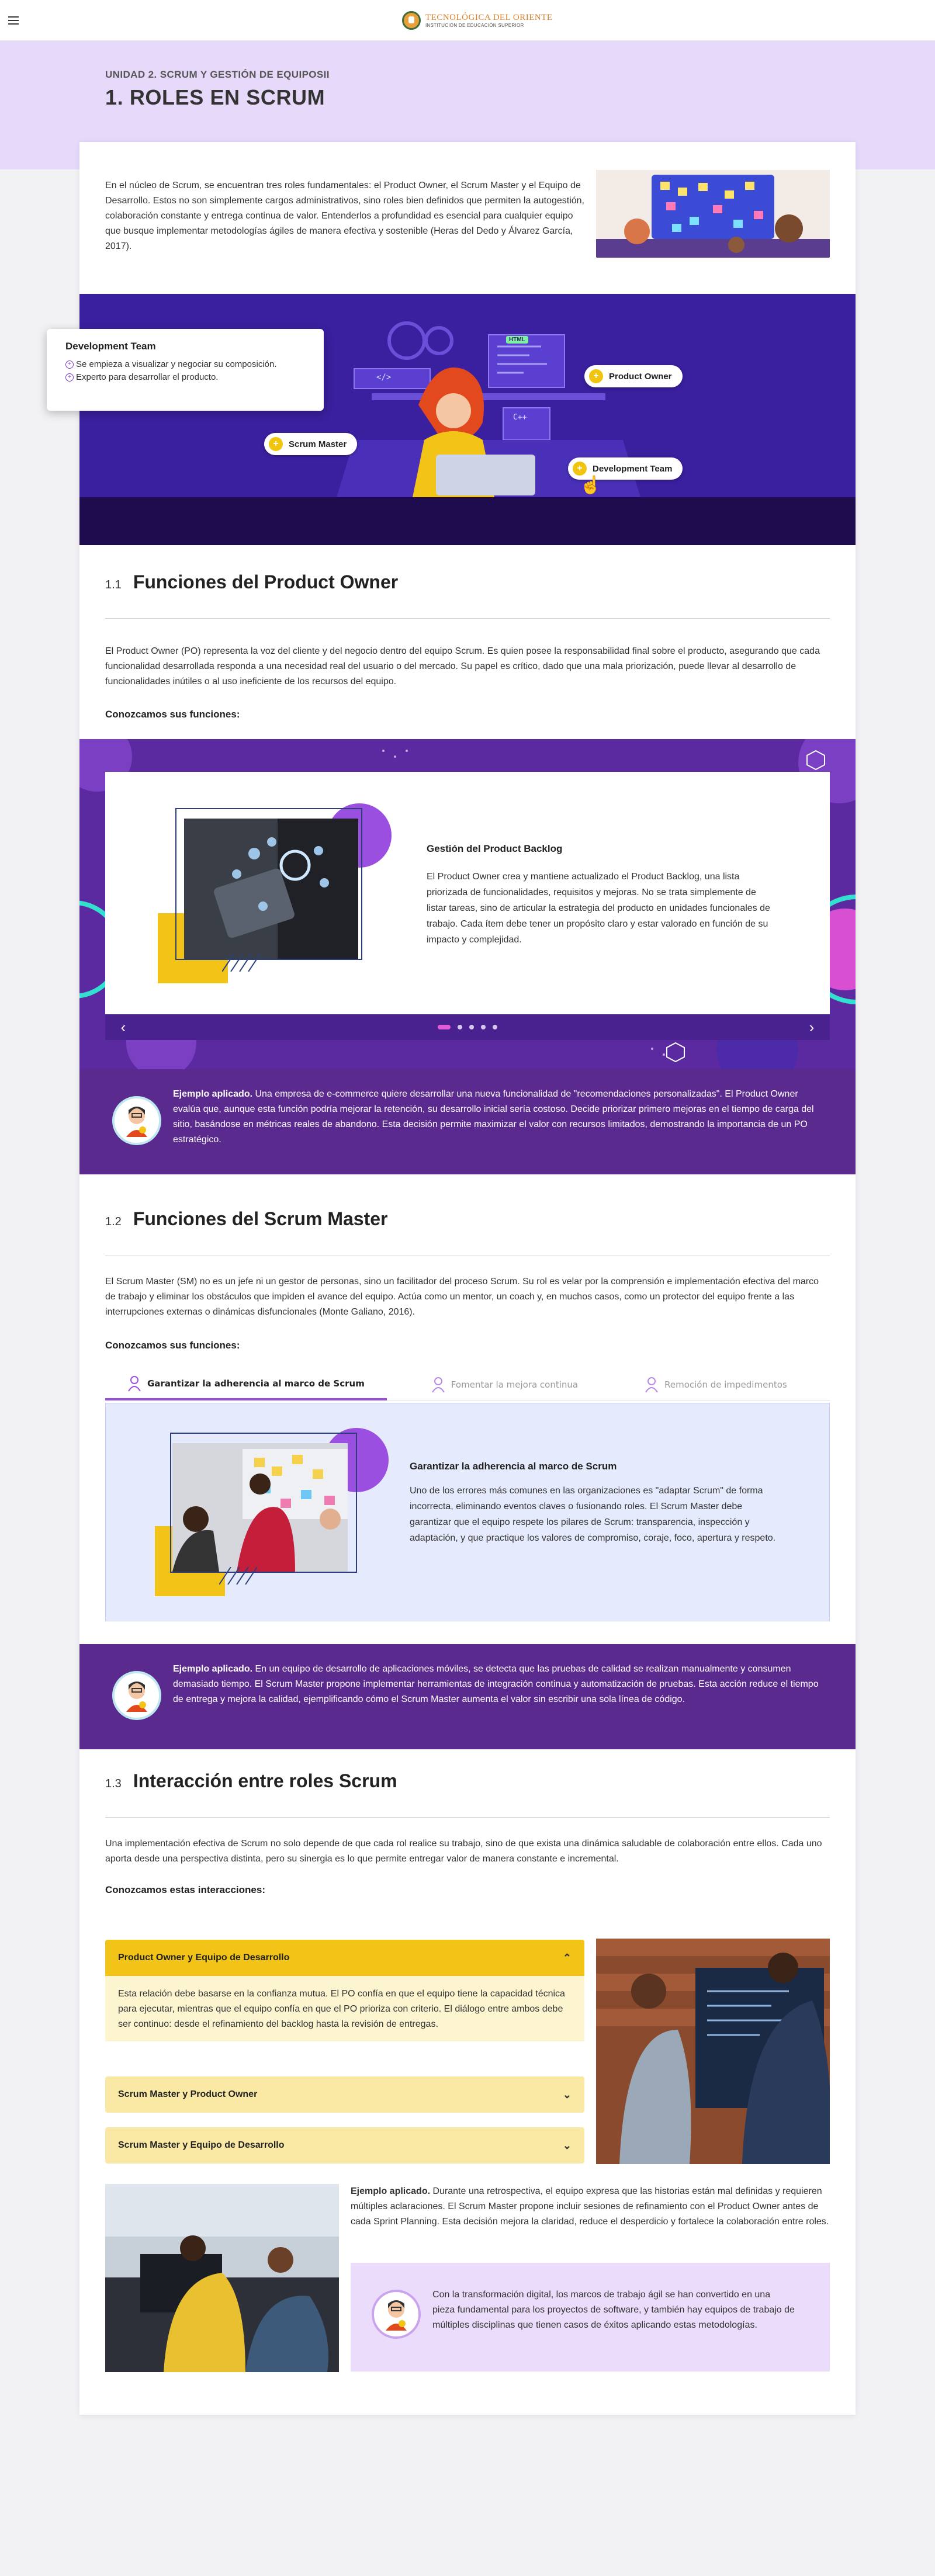 The image size is (935, 2576). Describe the element at coordinates (489, 17) in the screenshot. I see `logo-name: TECNOLÓGICA DEL ORIENTE` at that location.